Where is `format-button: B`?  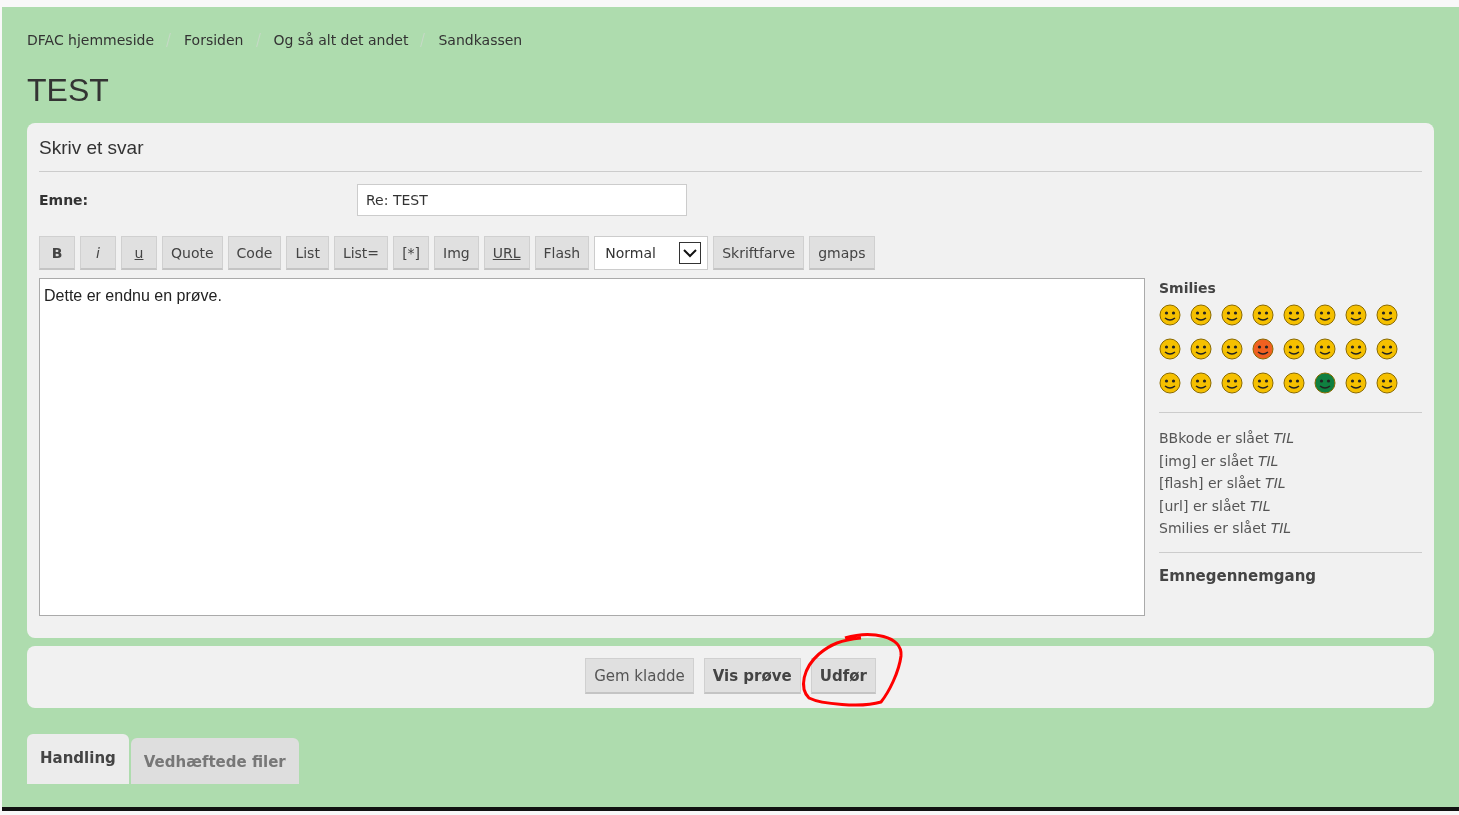
format-button: B is located at coordinates (57, 253).